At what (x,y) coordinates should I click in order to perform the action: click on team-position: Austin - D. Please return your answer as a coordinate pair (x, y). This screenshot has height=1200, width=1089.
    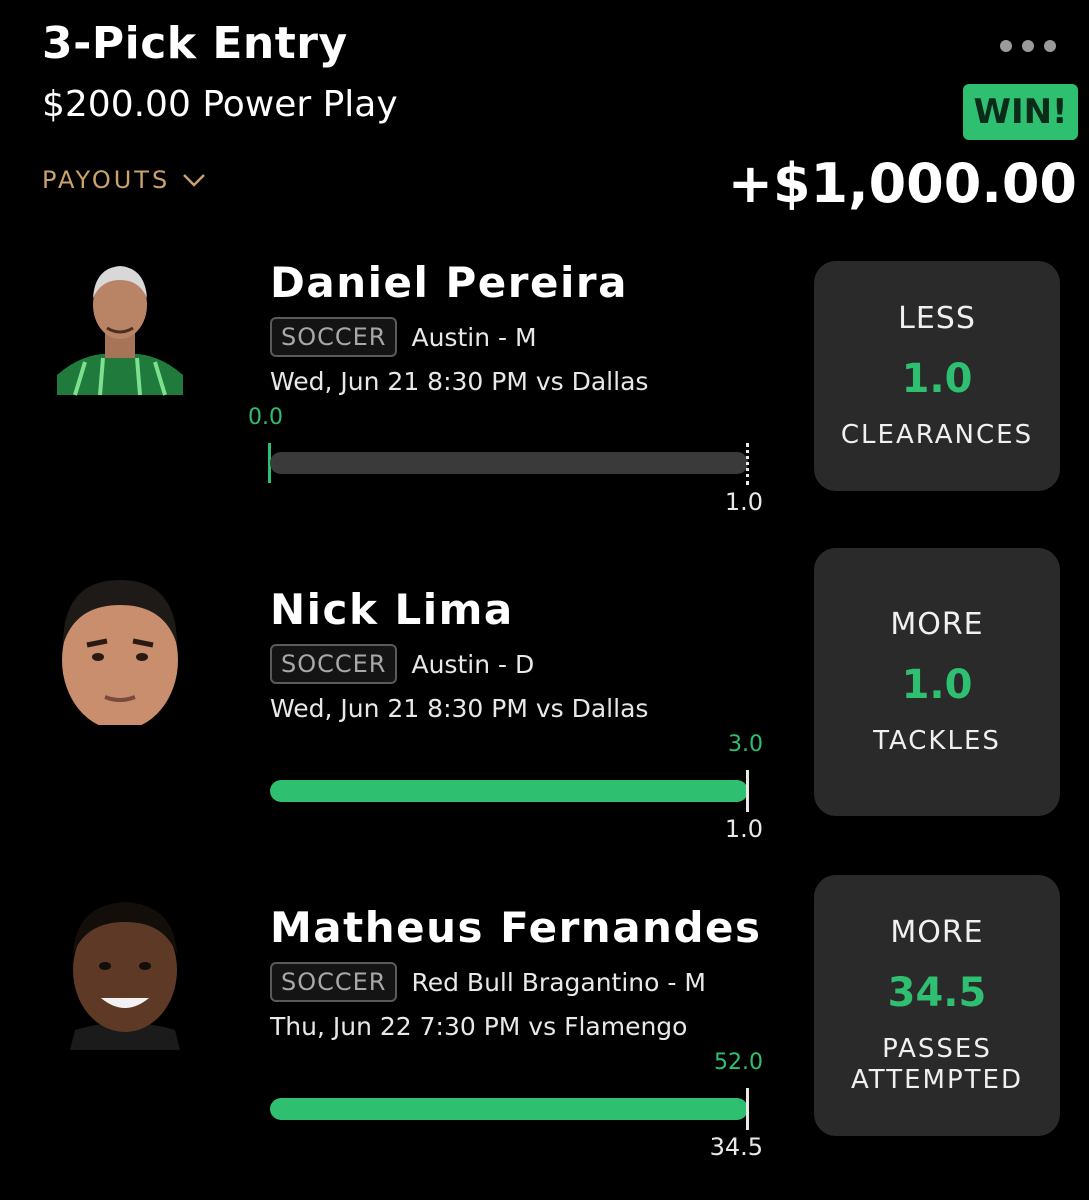
    Looking at the image, I should click on (473, 664).